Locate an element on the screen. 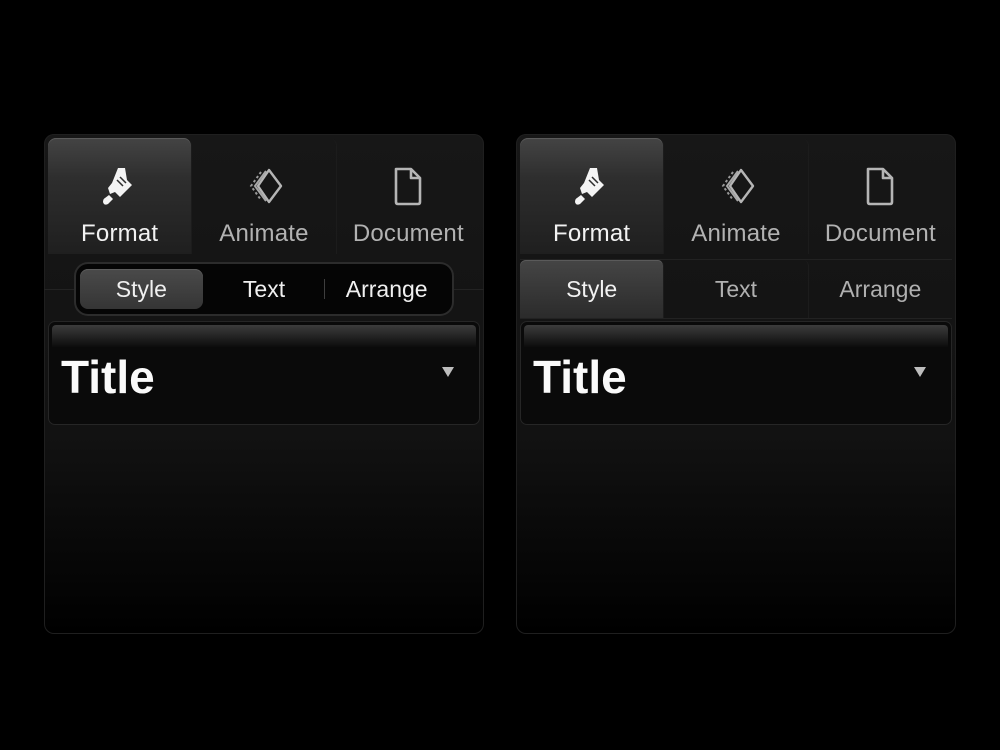  segment-text: Text is located at coordinates (264, 289).